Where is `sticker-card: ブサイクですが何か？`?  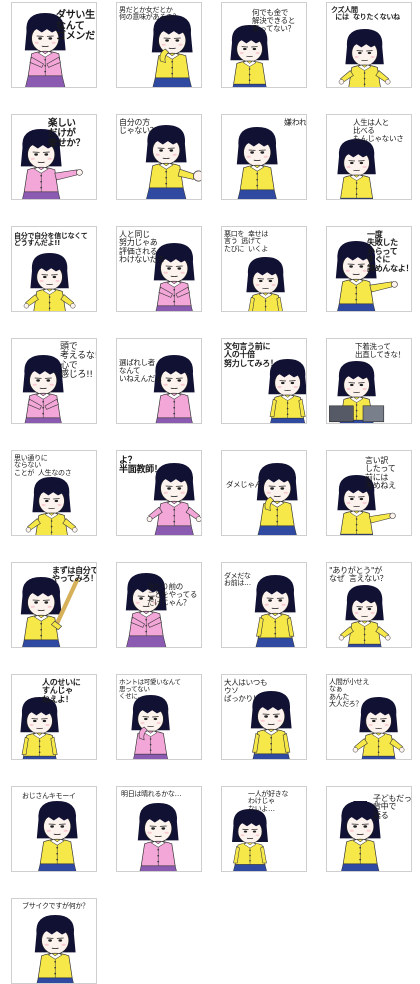
sticker-card: ブサイクですが何か？ is located at coordinates (54, 941).